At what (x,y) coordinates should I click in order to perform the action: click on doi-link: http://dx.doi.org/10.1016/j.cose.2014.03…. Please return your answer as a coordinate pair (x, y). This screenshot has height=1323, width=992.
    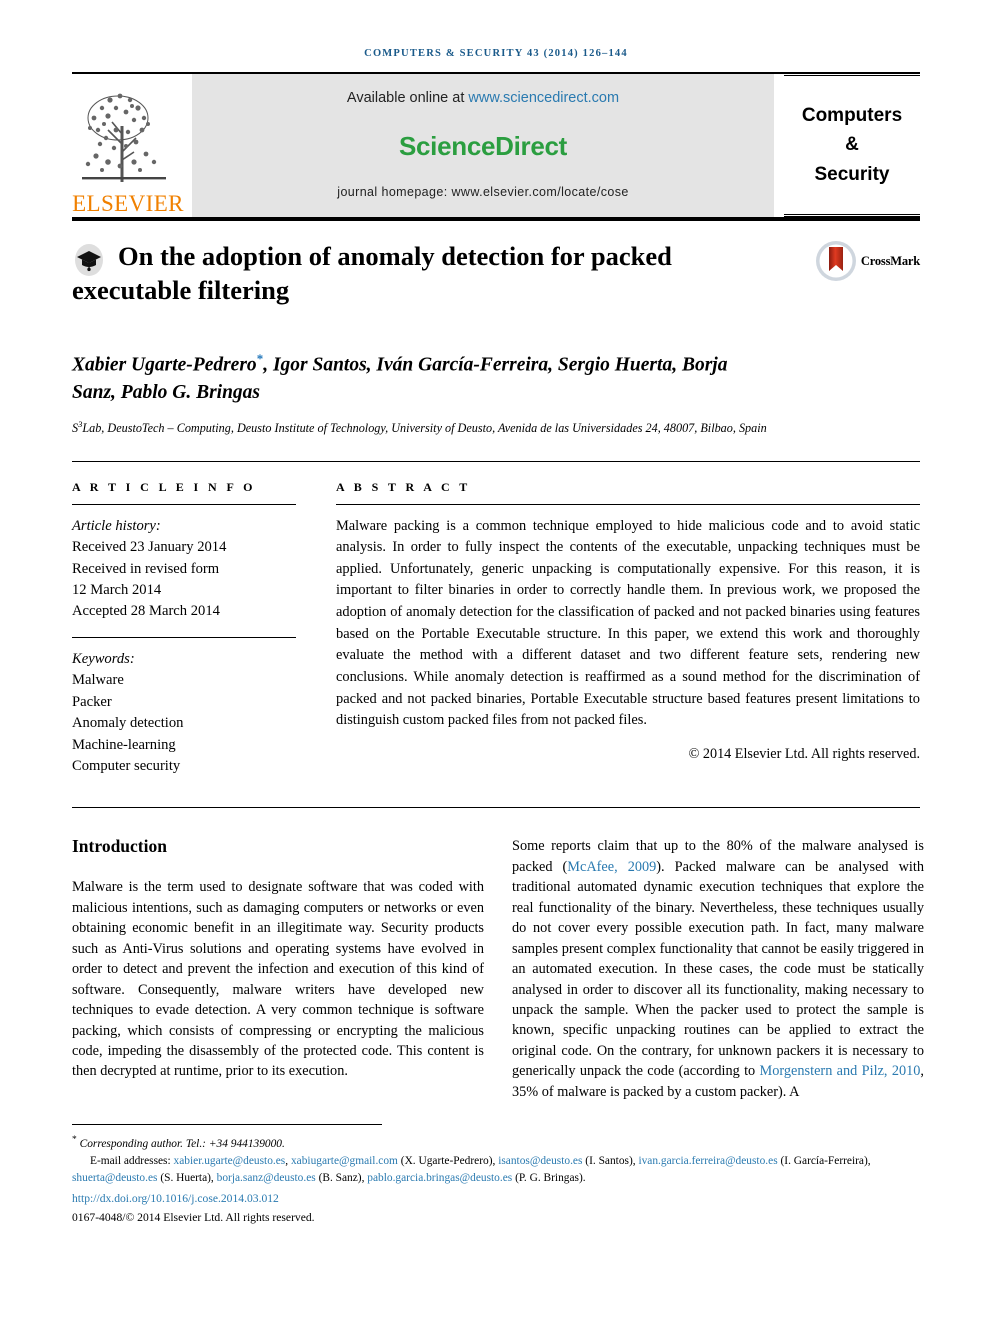
    Looking at the image, I should click on (496, 1198).